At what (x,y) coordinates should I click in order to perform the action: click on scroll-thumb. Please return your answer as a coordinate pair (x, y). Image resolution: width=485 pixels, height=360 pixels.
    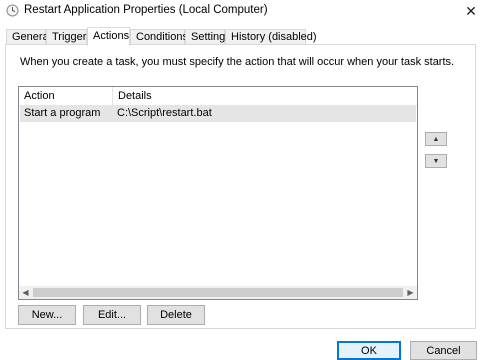
    Looking at the image, I should click on (218, 292).